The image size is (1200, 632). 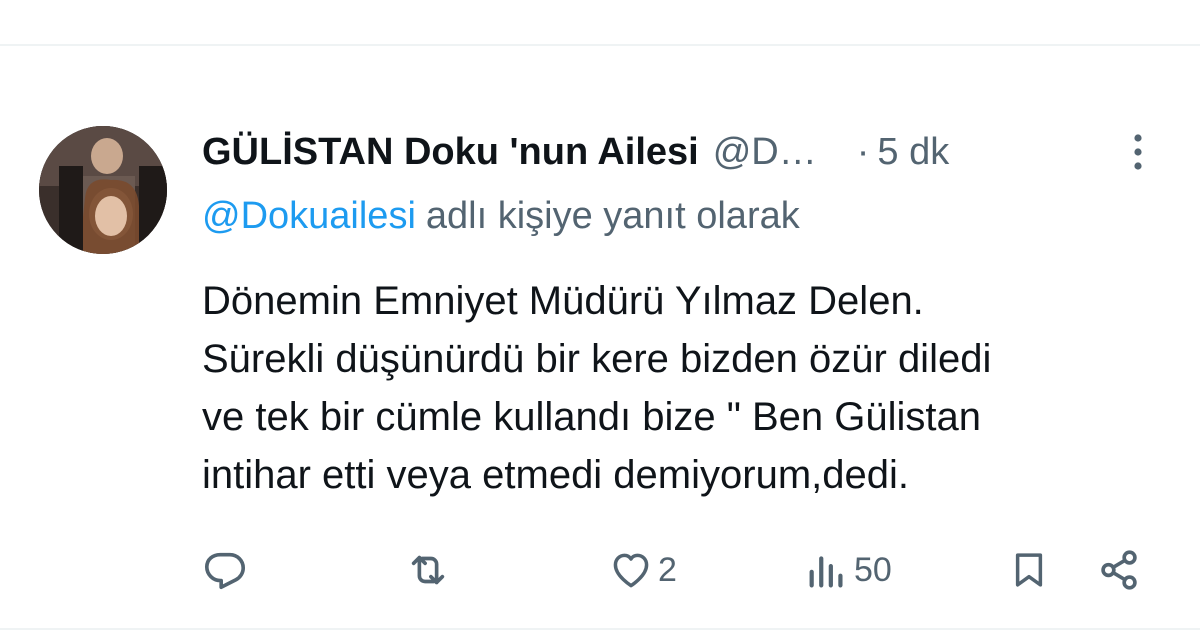 I want to click on timestamp: 5 dk, so click(x=913, y=152).